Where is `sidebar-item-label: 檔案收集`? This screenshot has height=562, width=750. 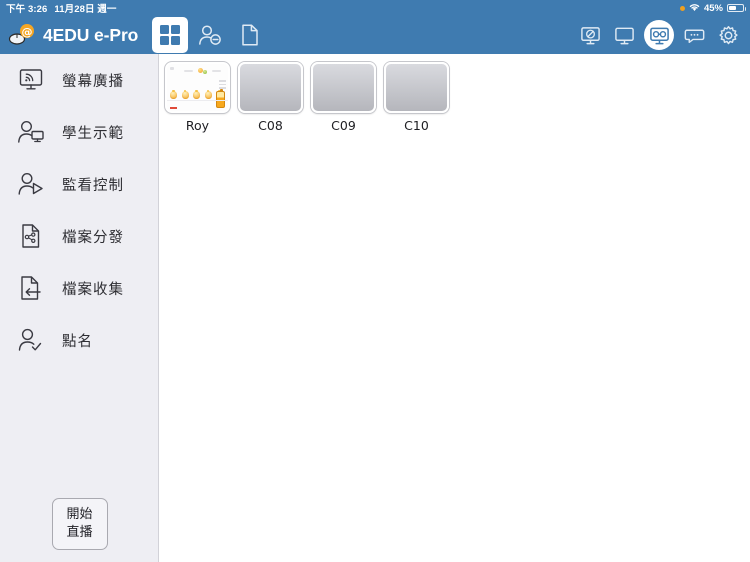 sidebar-item-label: 檔案收集 is located at coordinates (93, 289).